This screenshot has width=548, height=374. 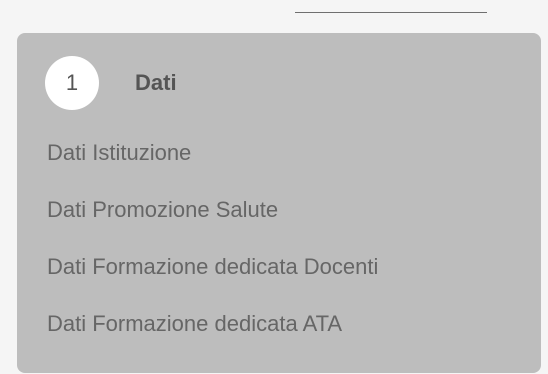 I want to click on step-number-badge: 1, so click(x=72, y=83).